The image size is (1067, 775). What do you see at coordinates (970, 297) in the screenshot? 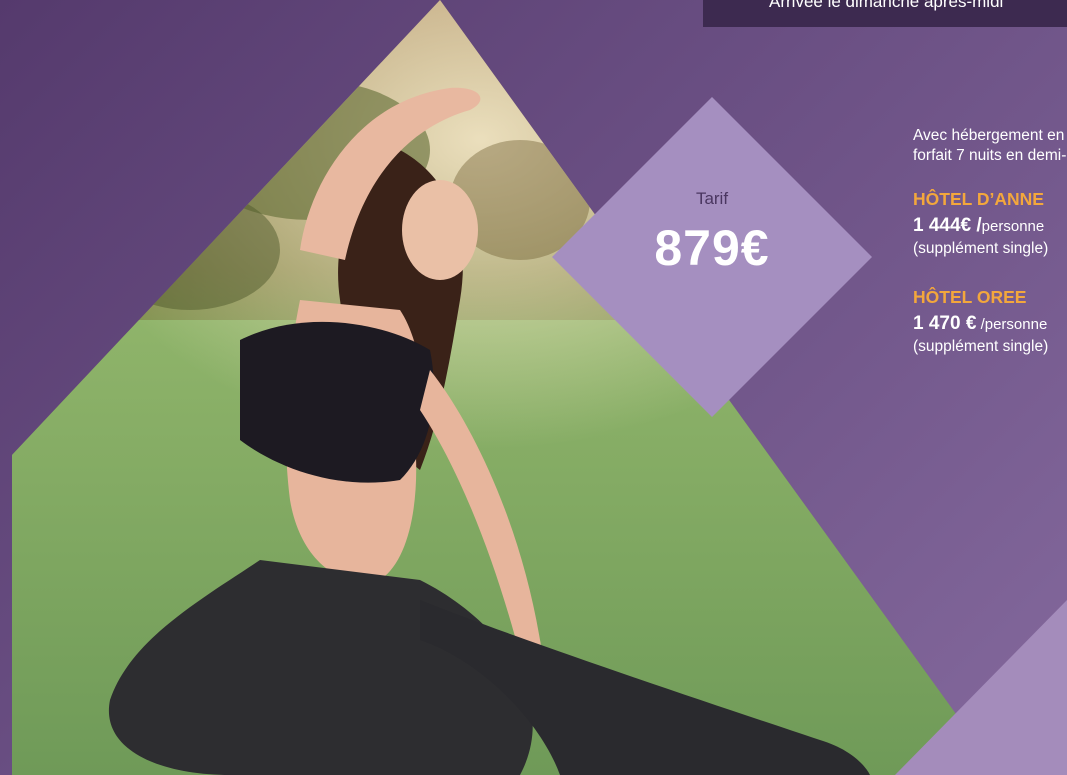
I see `hotel-name-oree: HÔTEL OREE` at bounding box center [970, 297].